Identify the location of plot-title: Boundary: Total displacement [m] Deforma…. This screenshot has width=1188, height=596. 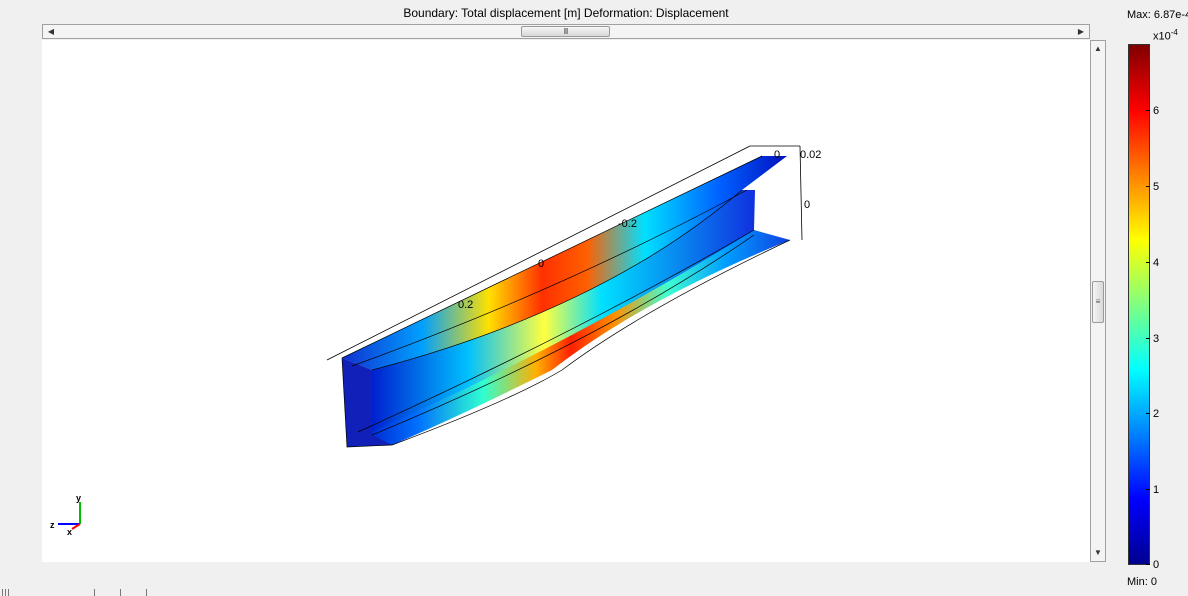
(566, 13).